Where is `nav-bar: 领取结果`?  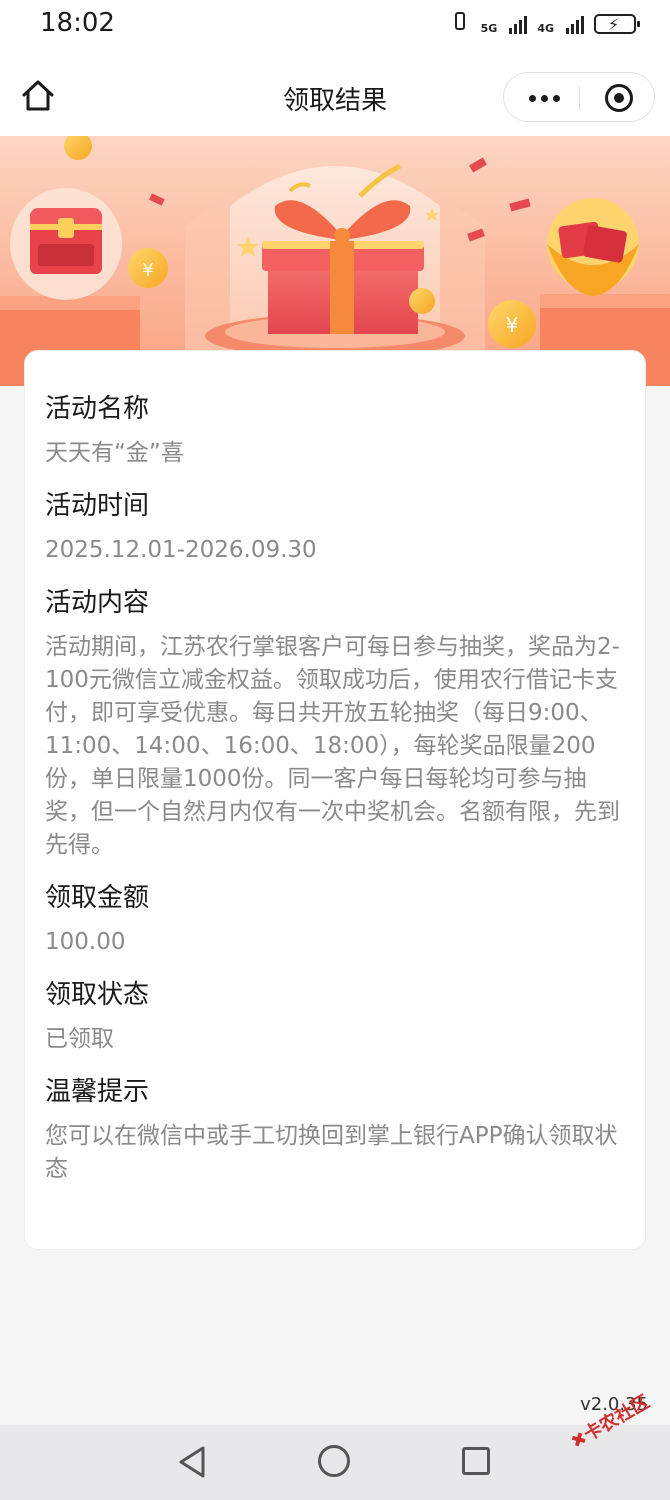
nav-bar: 领取结果 is located at coordinates (335, 94).